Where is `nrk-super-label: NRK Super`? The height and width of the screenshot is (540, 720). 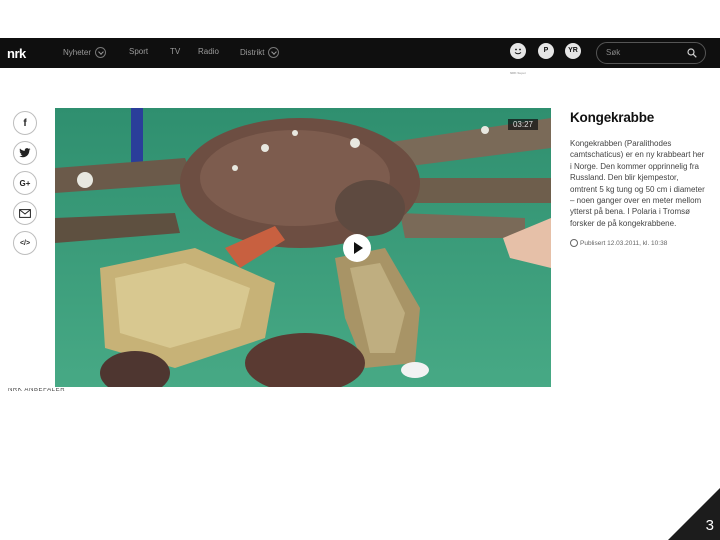
nrk-super-label: NRK Super is located at coordinates (518, 73).